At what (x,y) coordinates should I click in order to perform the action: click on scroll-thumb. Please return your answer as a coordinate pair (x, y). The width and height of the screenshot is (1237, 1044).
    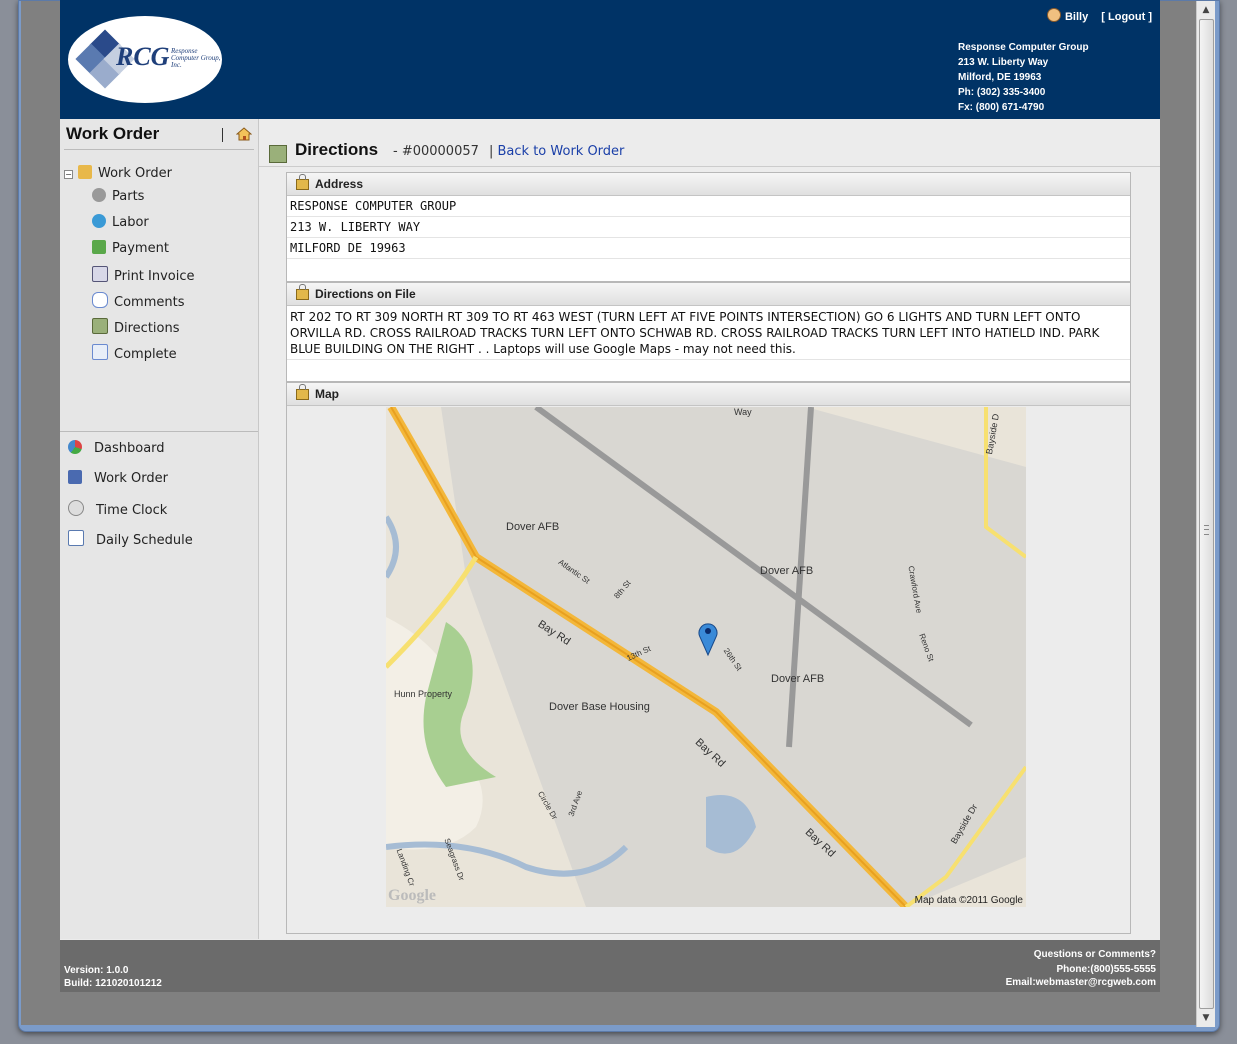
    Looking at the image, I should click on (1206, 514).